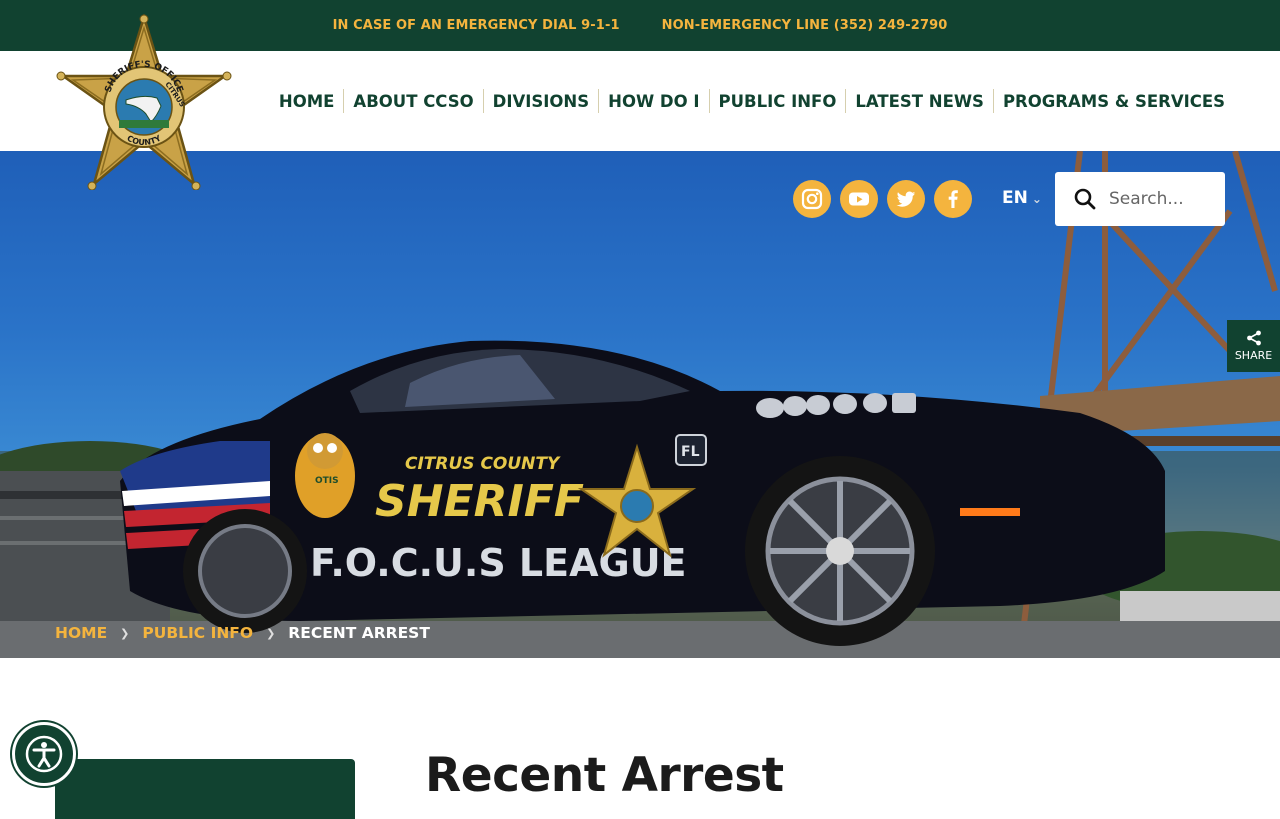  What do you see at coordinates (81, 633) in the screenshot?
I see `breadcrumb-home: HOME` at bounding box center [81, 633].